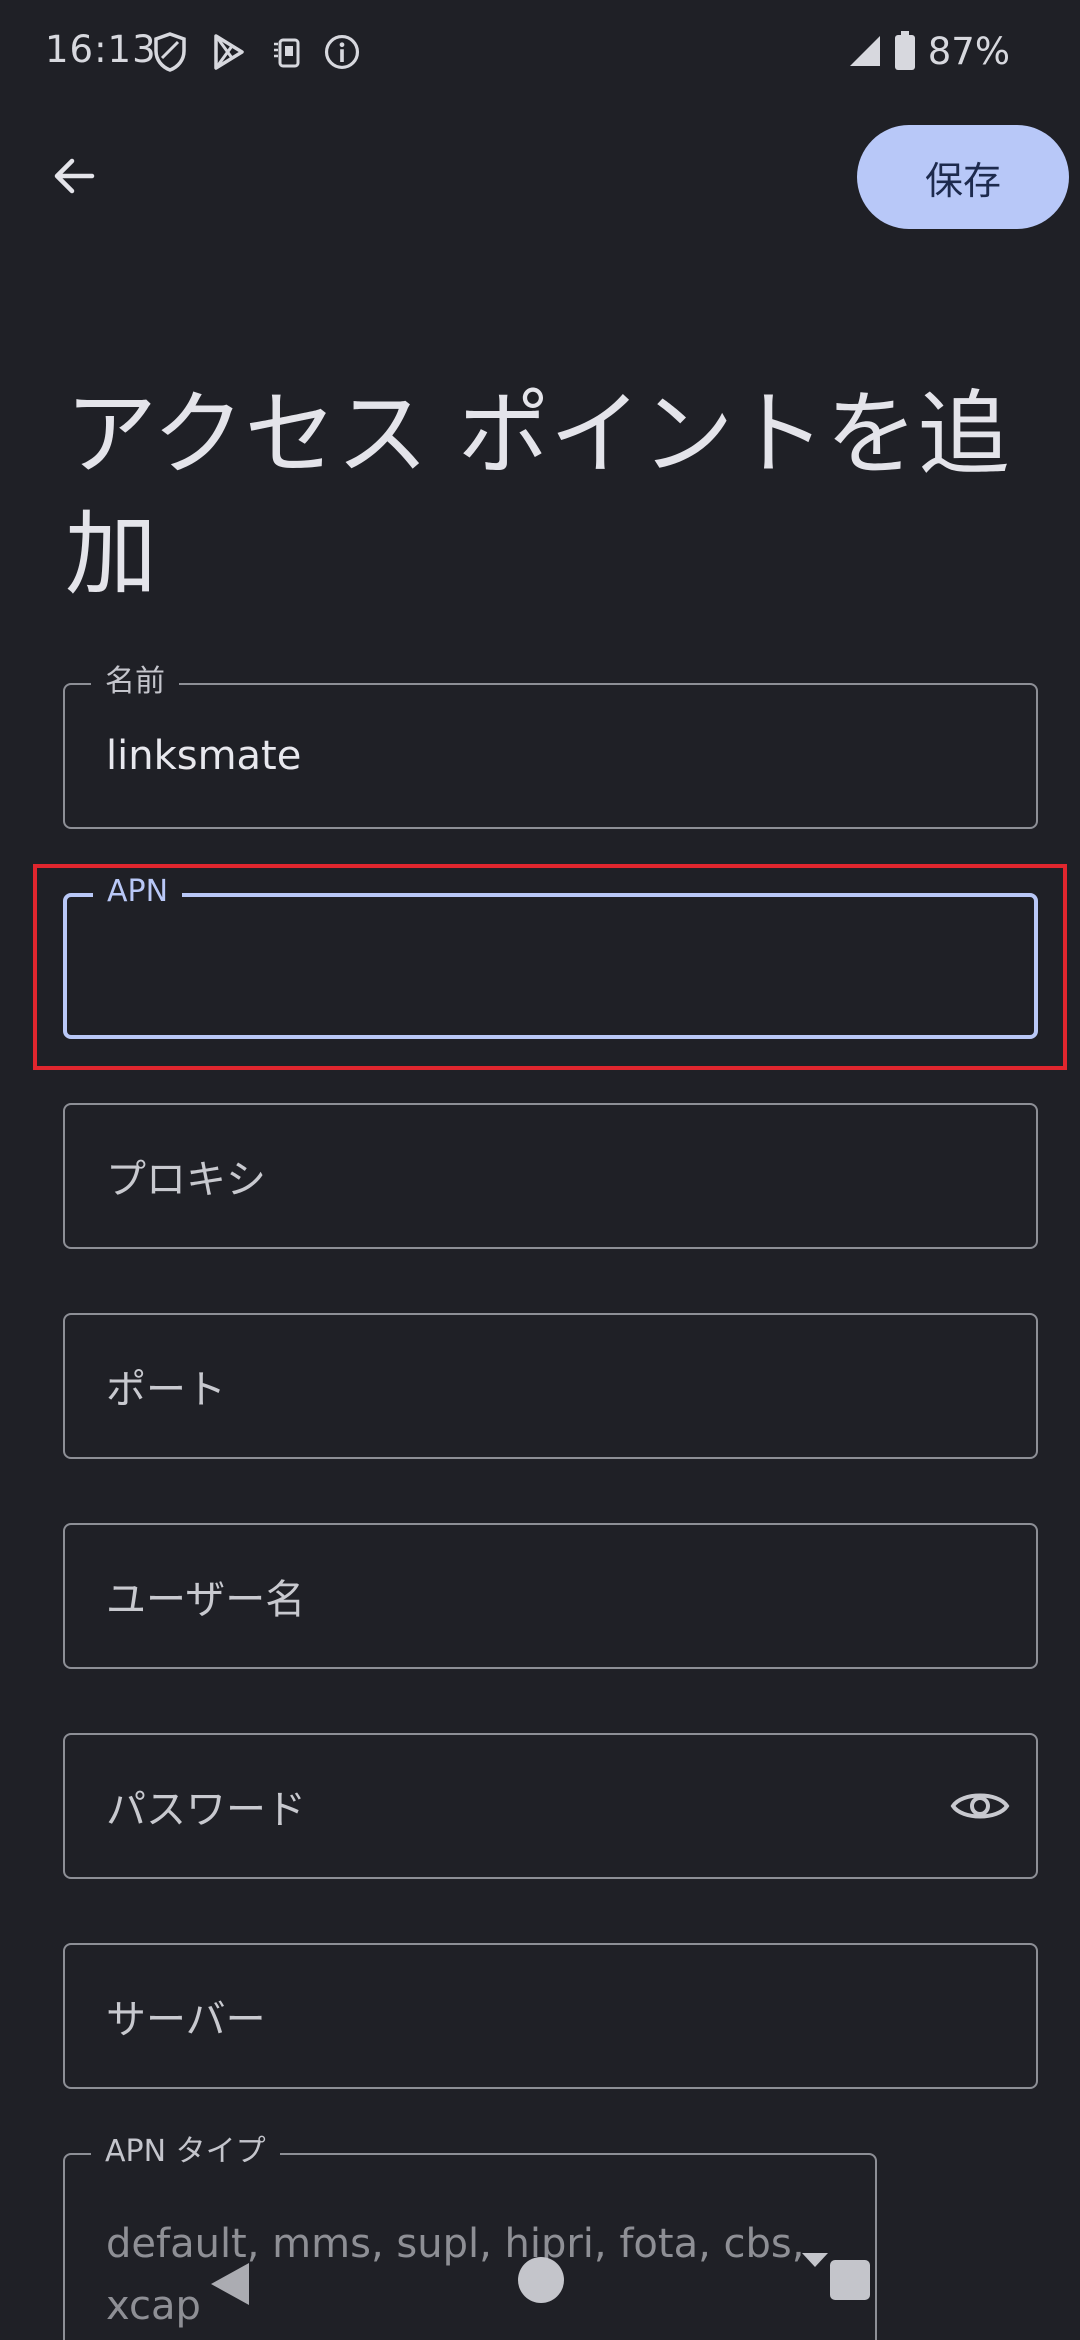 Image resolution: width=1080 pixels, height=2340 pixels. Describe the element at coordinates (170, 52) in the screenshot. I see `shield-icon` at that location.